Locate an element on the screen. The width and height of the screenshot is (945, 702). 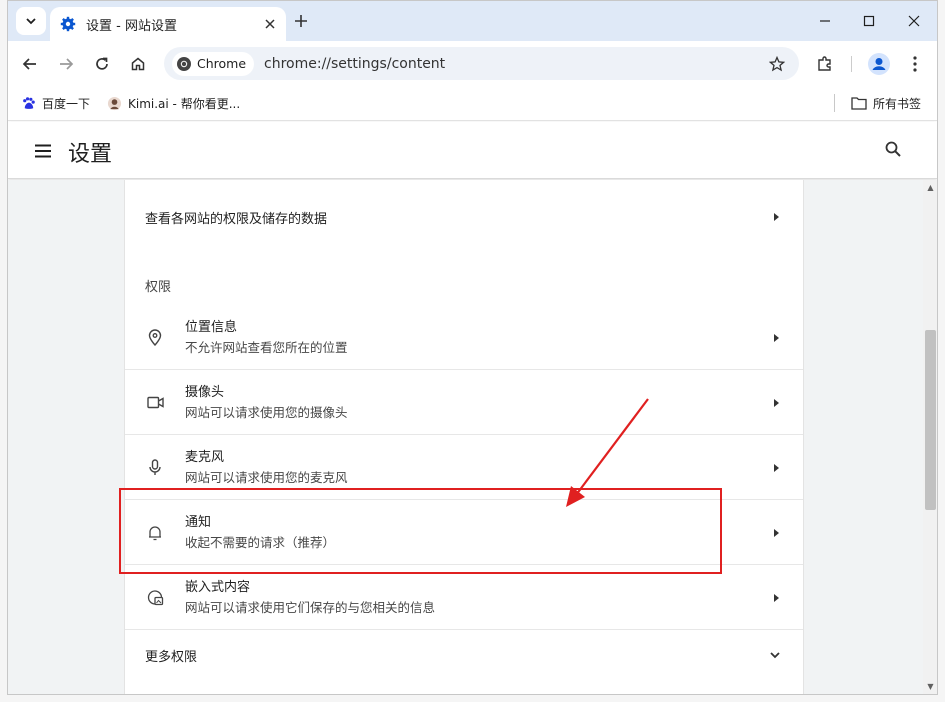
permission-title: 位置信息 is located at coordinates (211, 327).